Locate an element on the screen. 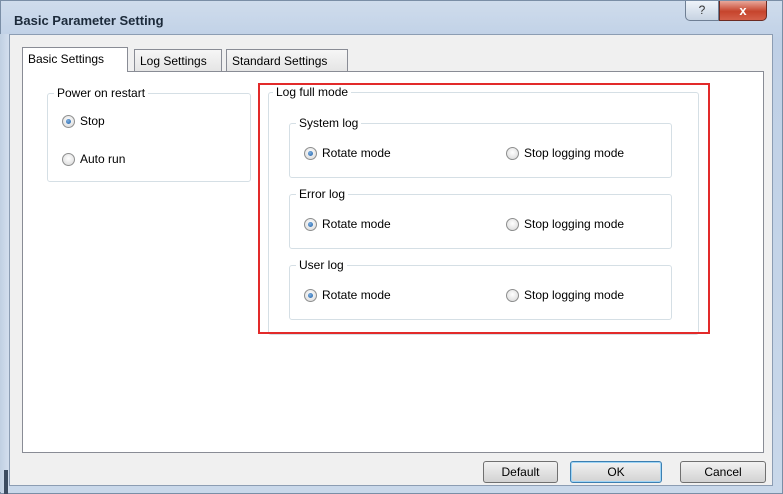  tab-log-settings: Log Settings is located at coordinates (178, 60).